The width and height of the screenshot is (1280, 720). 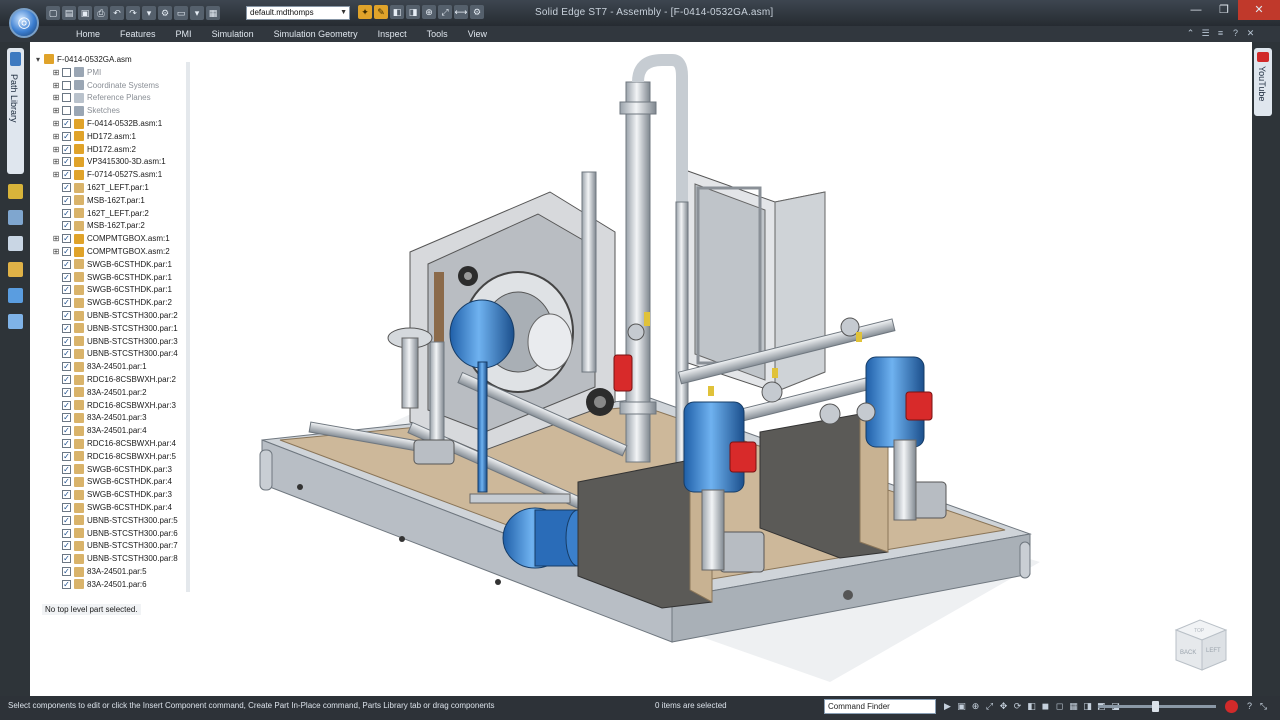 I want to click on tree-node: ⊞ F-0714-0527S.asm:1, so click(x=123, y=174).